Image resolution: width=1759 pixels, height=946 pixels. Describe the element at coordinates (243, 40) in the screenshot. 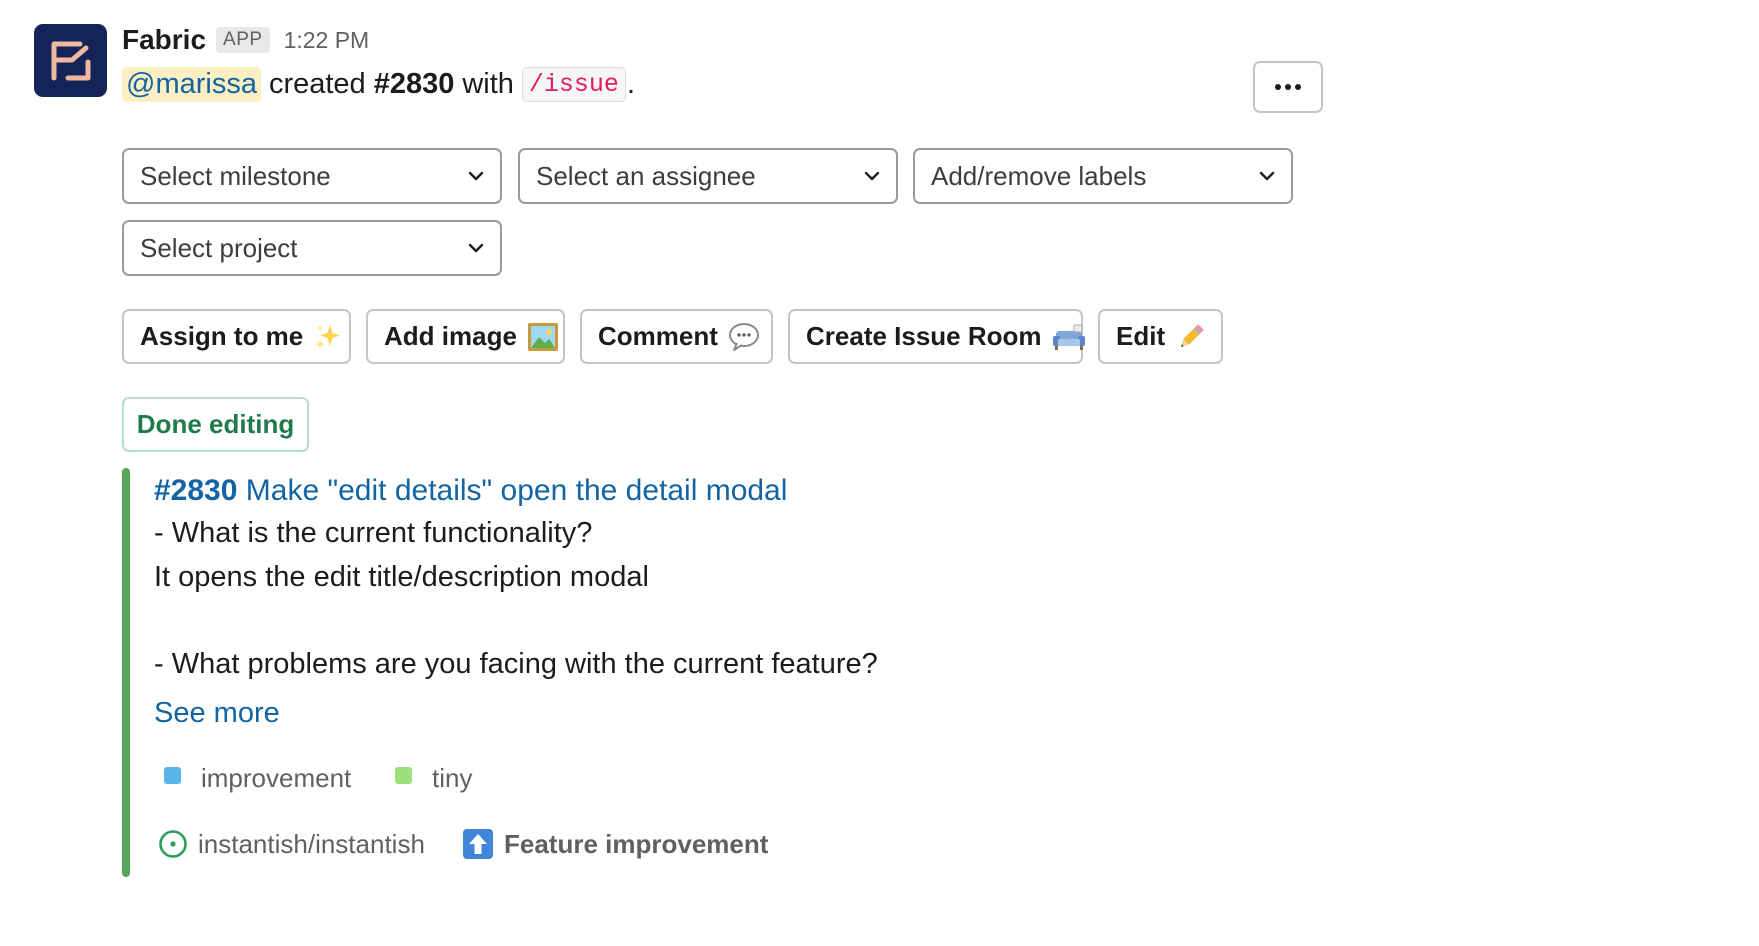

I see `app-badge: APP` at that location.